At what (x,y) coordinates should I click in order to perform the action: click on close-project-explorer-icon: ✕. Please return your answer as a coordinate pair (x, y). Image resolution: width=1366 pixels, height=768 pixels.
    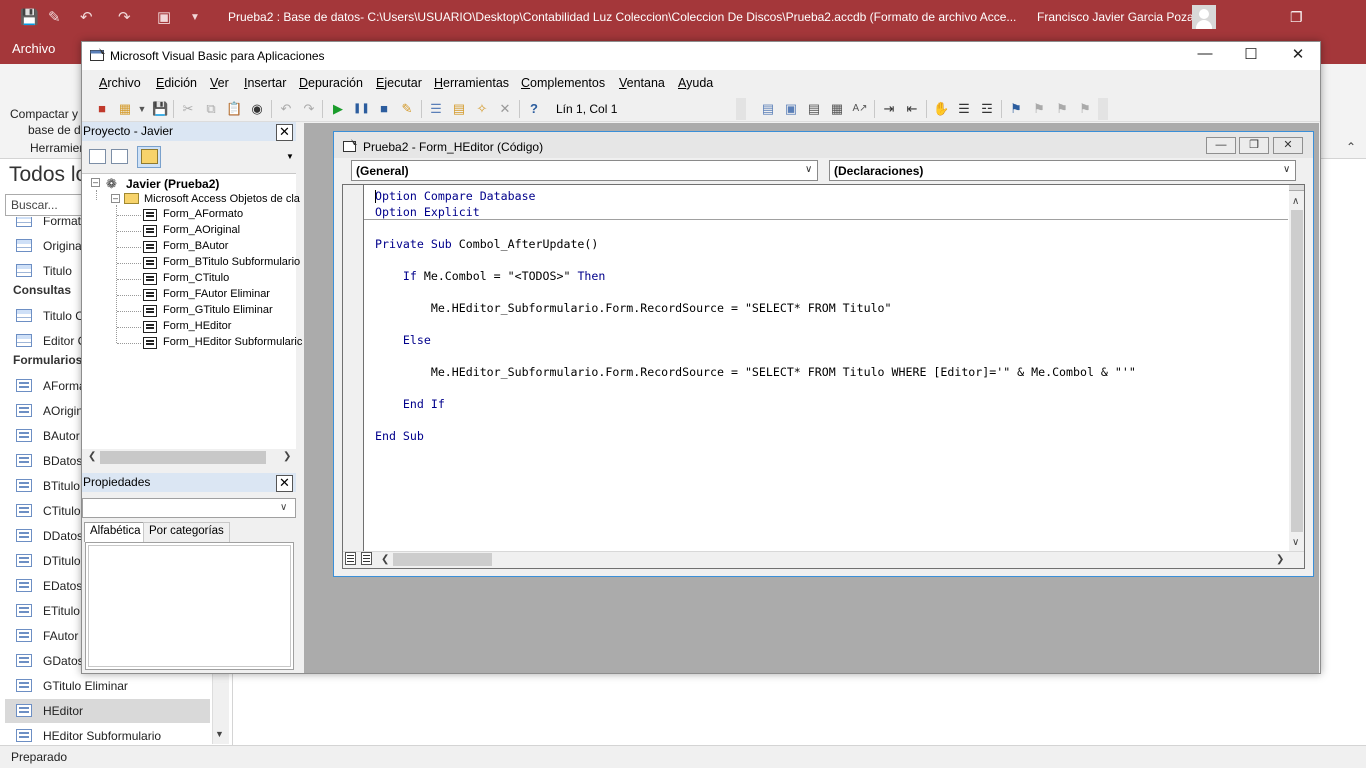
    Looking at the image, I should click on (284, 132).